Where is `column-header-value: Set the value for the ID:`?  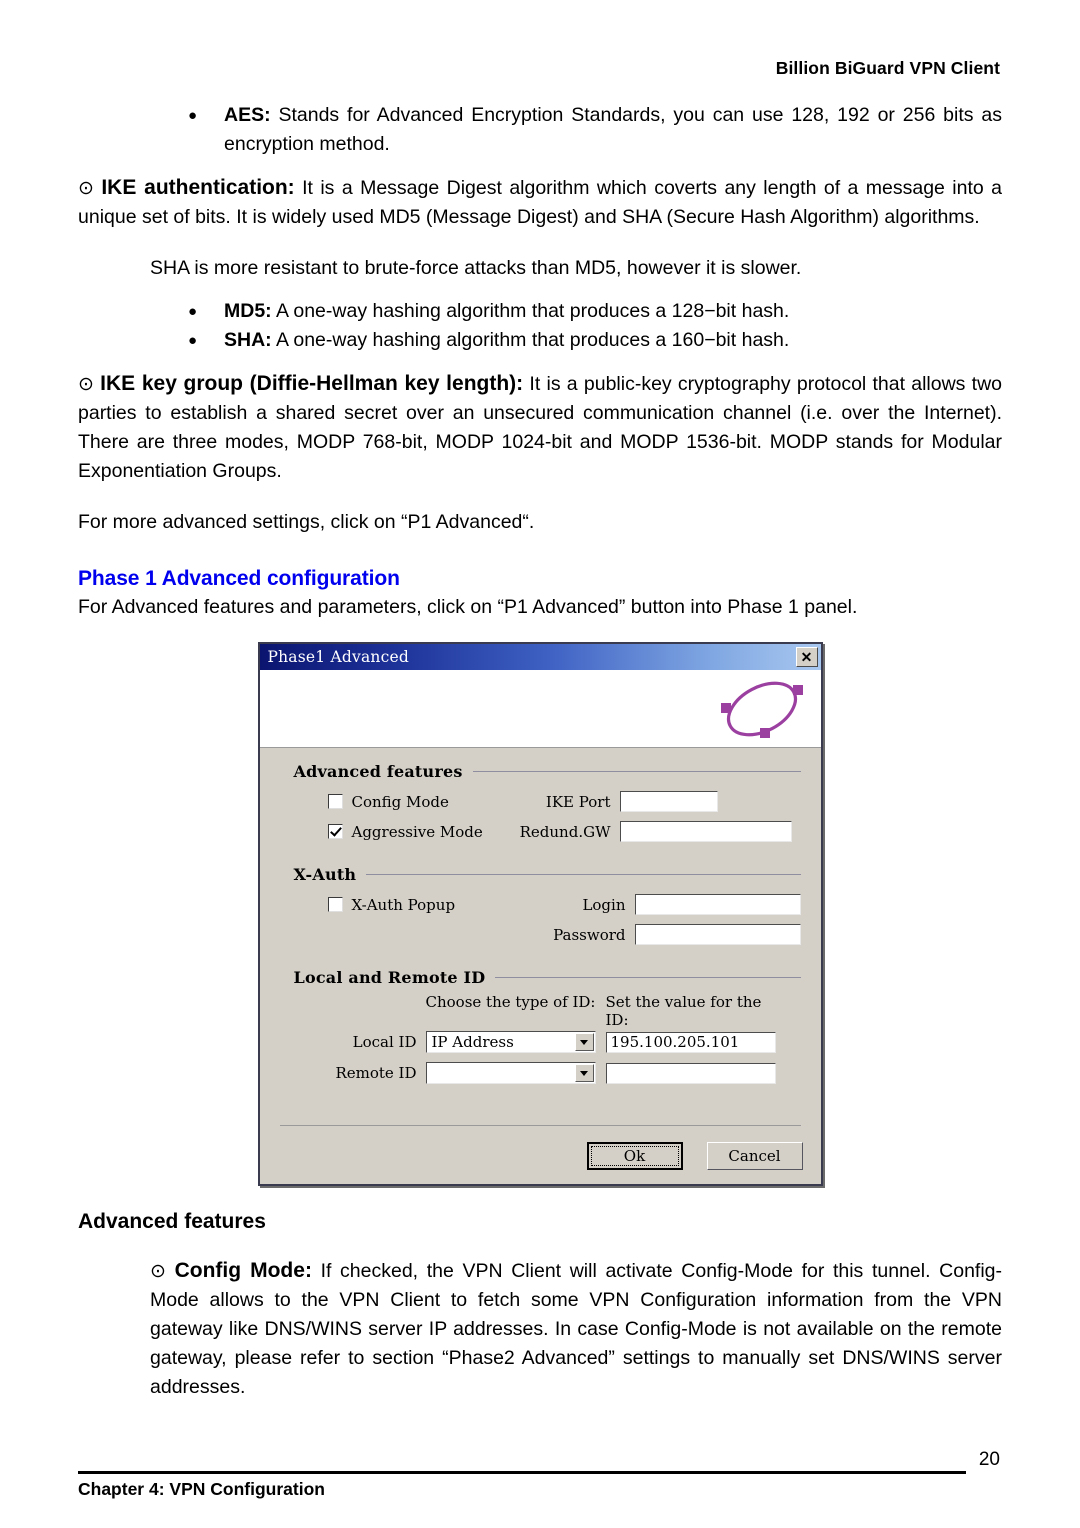 column-header-value: Set the value for the ID: is located at coordinates (683, 1011).